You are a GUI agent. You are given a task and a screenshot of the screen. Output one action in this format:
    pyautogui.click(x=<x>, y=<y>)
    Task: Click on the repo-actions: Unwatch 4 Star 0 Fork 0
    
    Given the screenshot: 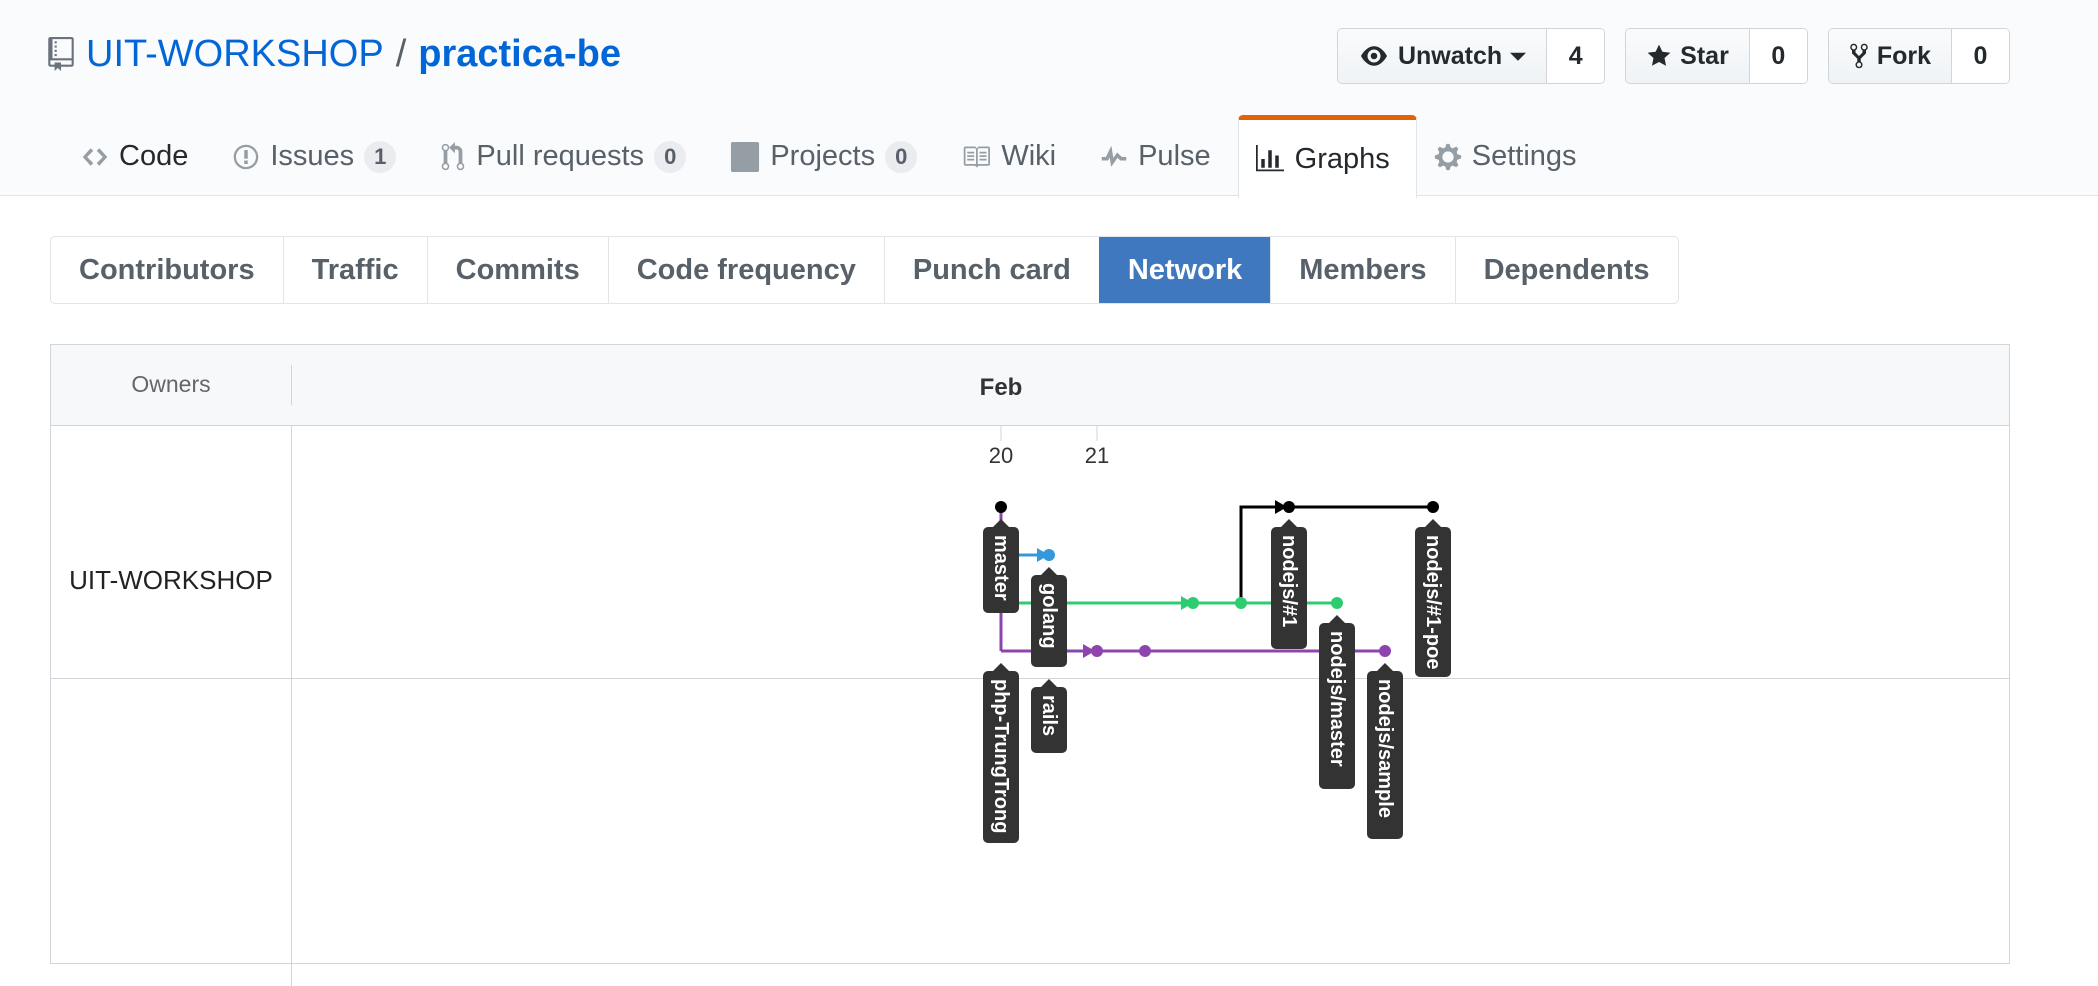 What is the action you would take?
    pyautogui.click(x=1673, y=56)
    